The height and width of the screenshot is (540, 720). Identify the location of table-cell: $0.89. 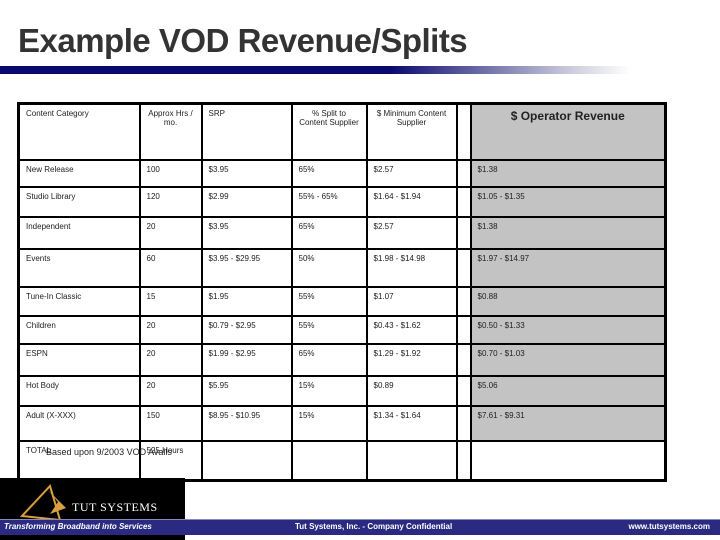
(411, 391).